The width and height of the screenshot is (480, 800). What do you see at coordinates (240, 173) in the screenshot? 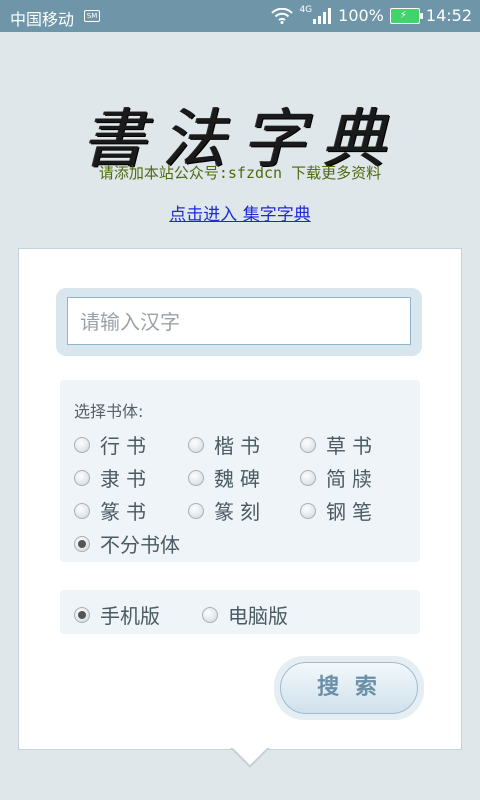
I see `subtitle-text: 请添加本站公众号:sfzdcn 下载更多资料` at bounding box center [240, 173].